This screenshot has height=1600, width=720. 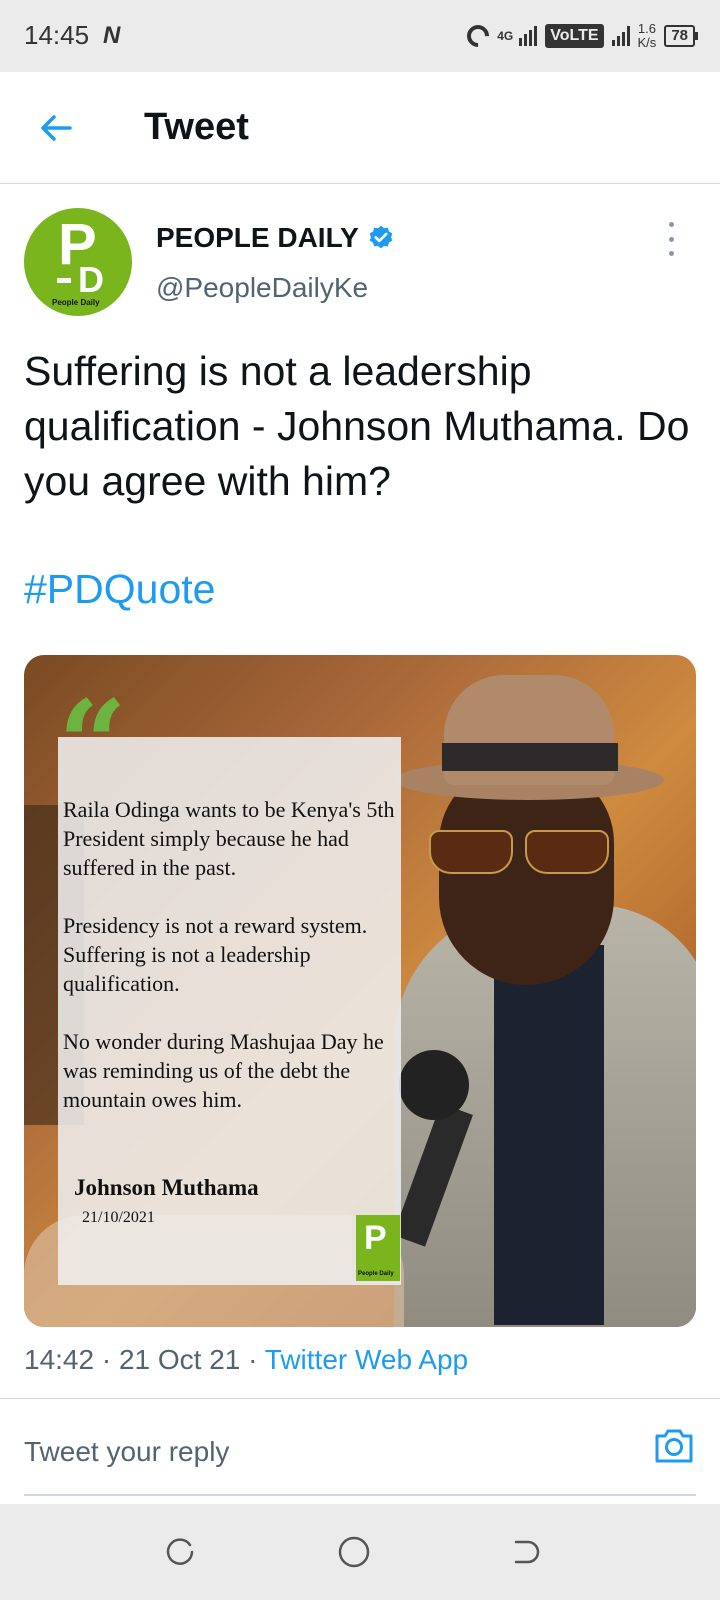 I want to click on recents-icon, so click(x=180, y=1551).